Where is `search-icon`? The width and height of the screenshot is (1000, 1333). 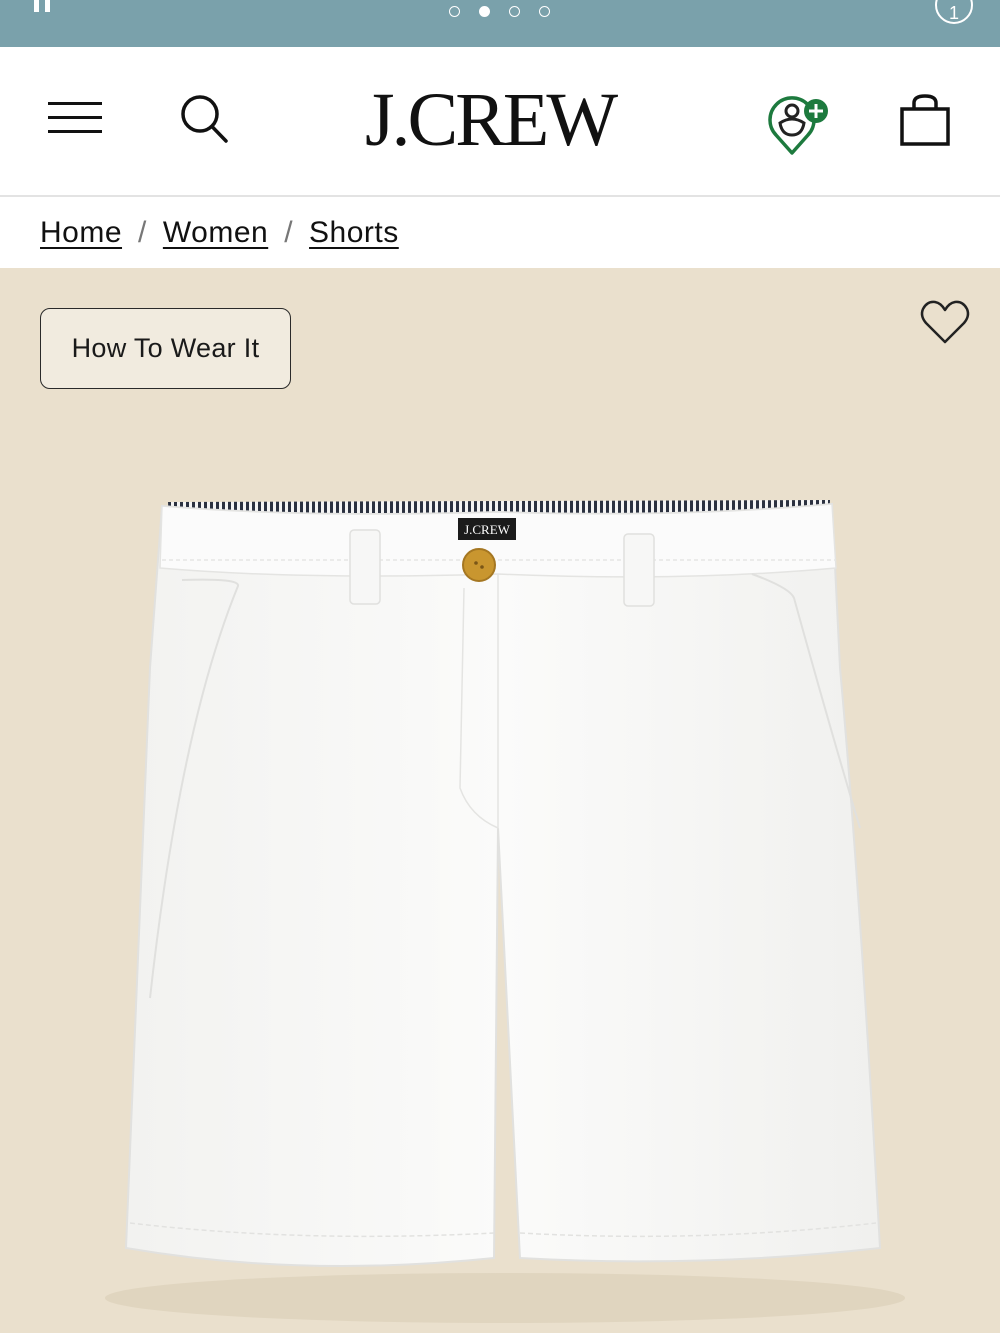 search-icon is located at coordinates (204, 119).